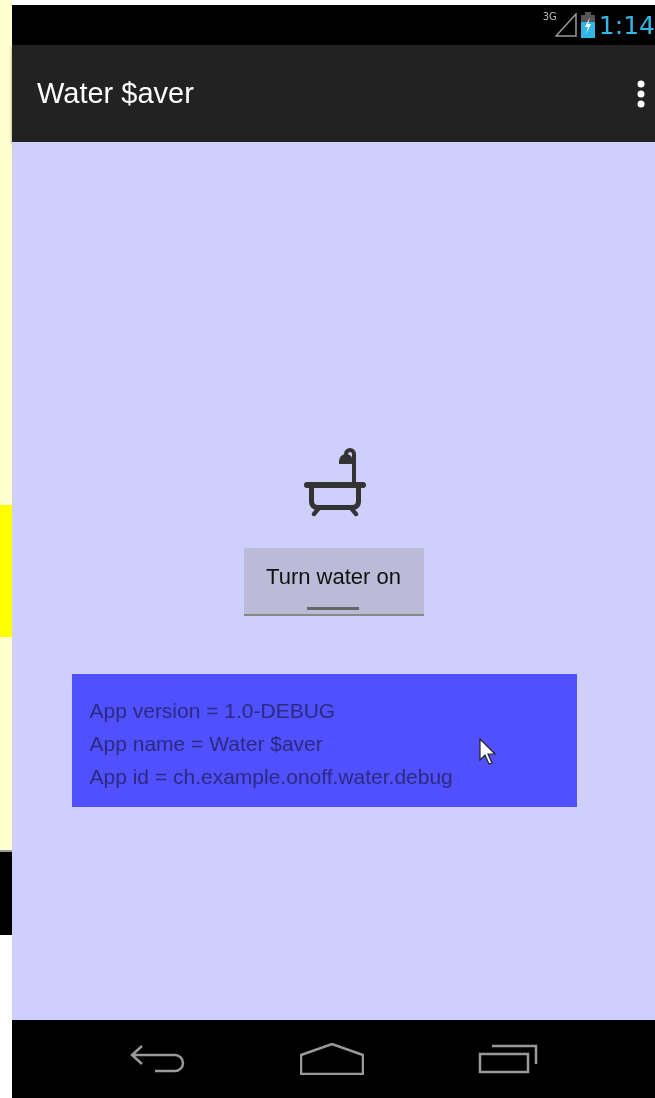 The image size is (655, 1098). What do you see at coordinates (333, 582) in the screenshot?
I see `turn-water-on-button: Turn water on` at bounding box center [333, 582].